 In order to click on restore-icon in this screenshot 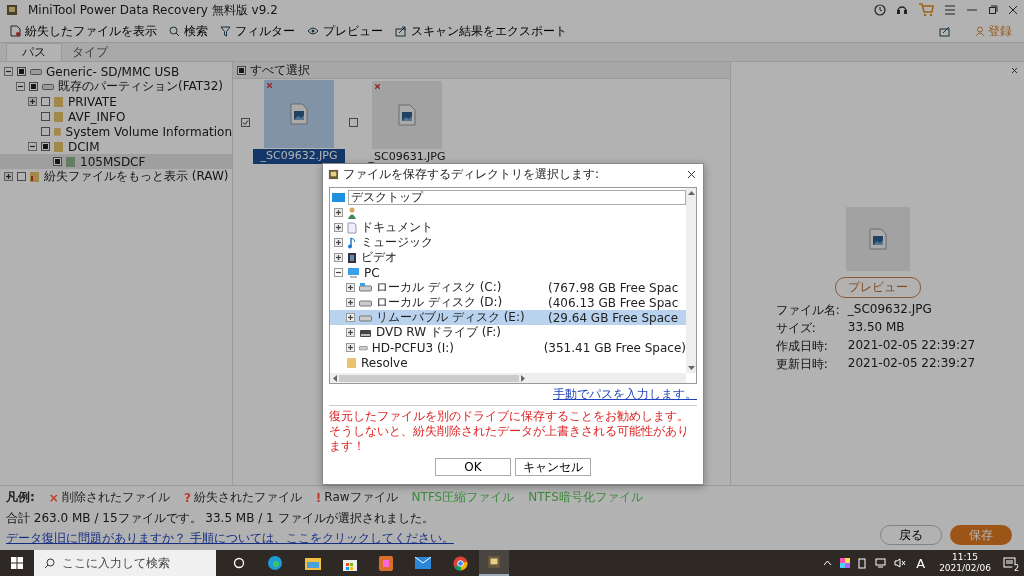, I will do `click(993, 10)`.